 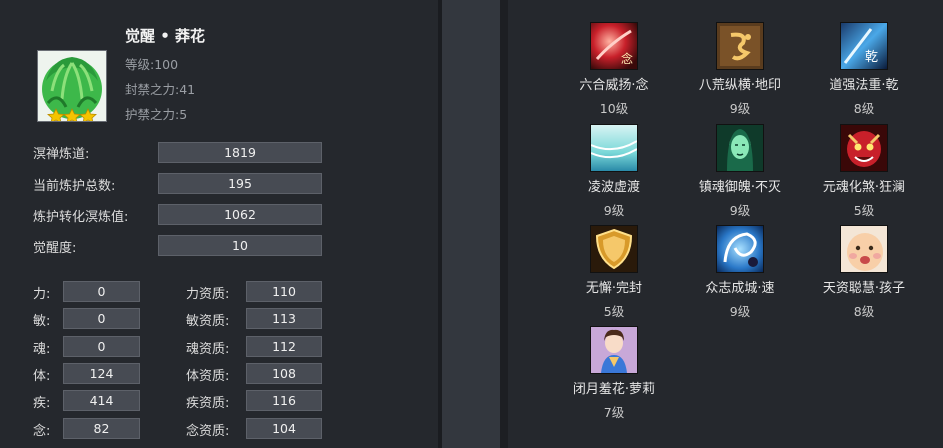 I want to click on skill-item: 念 六合威扬·念 10级, so click(x=614, y=69).